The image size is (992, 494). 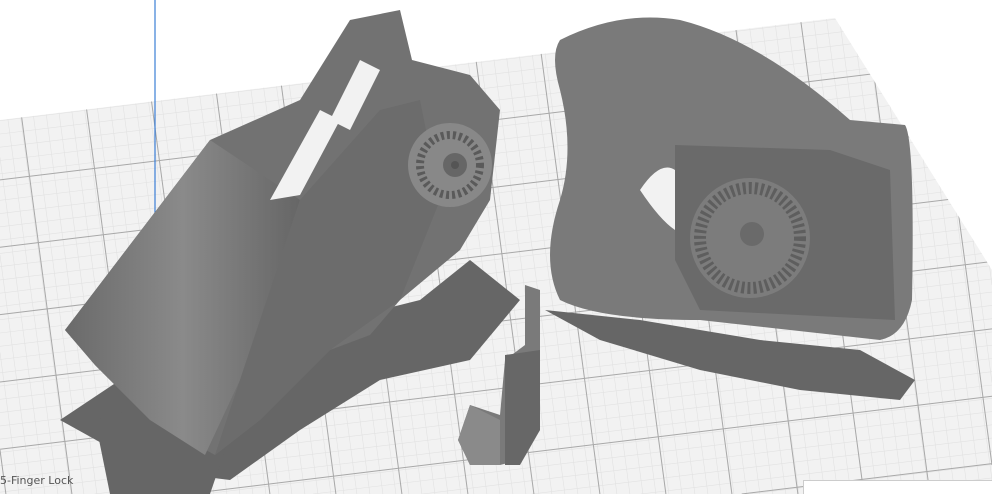 I want to click on bottom-panel, so click(x=897, y=487).